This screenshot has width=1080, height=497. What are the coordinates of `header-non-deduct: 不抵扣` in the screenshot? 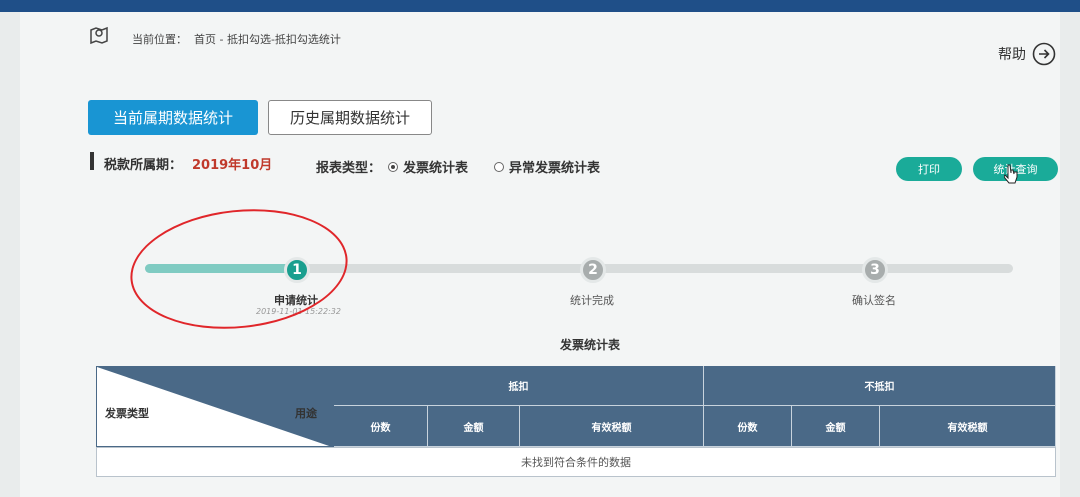 It's located at (880, 386).